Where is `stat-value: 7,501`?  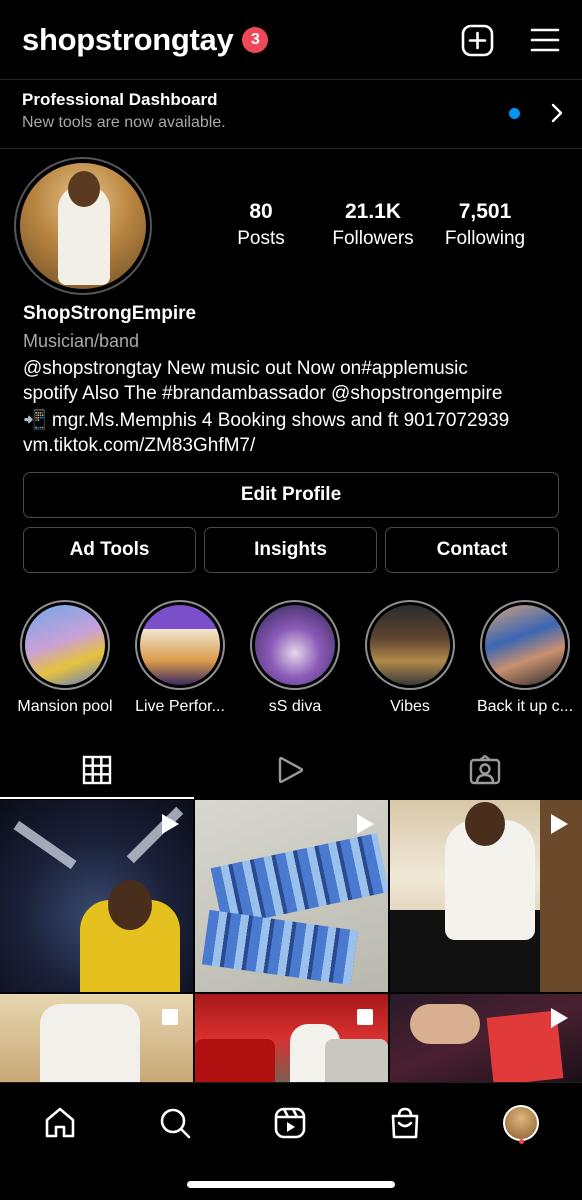
stat-value: 7,501 is located at coordinates (485, 211).